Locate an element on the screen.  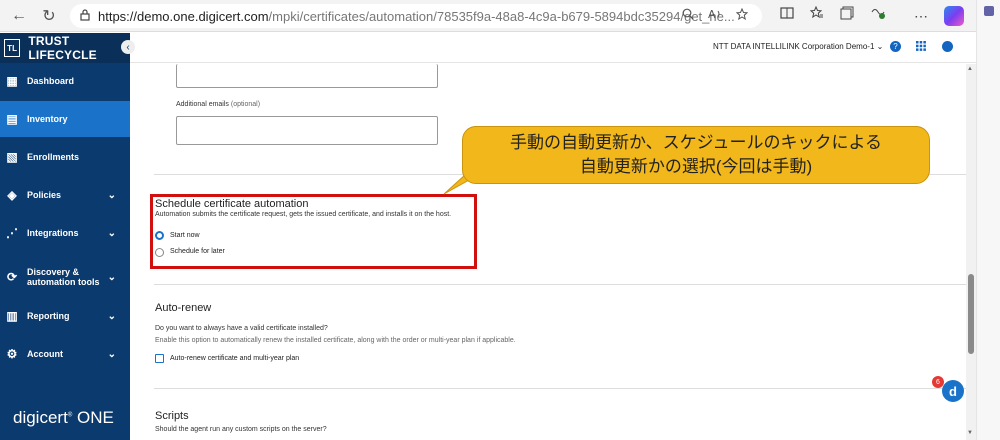
app-grid-icon is located at coordinates (921, 47).